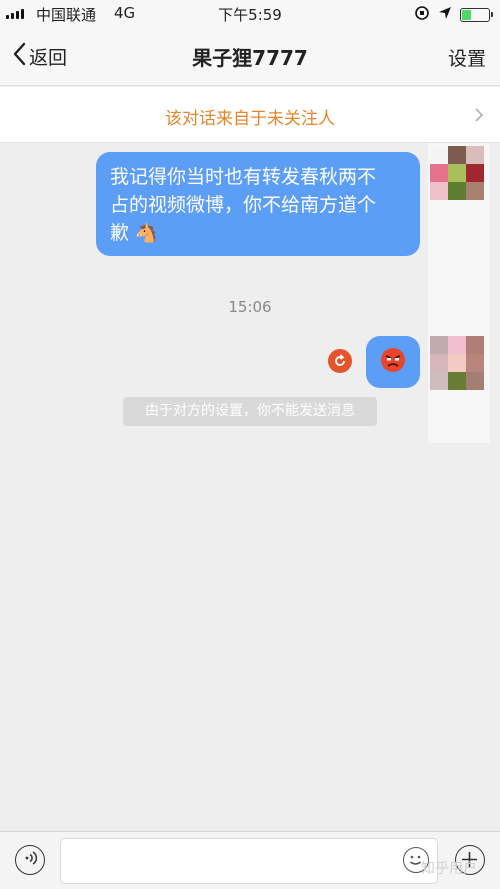 This screenshot has height=889, width=500. I want to click on orientation-lock-icon, so click(422, 15).